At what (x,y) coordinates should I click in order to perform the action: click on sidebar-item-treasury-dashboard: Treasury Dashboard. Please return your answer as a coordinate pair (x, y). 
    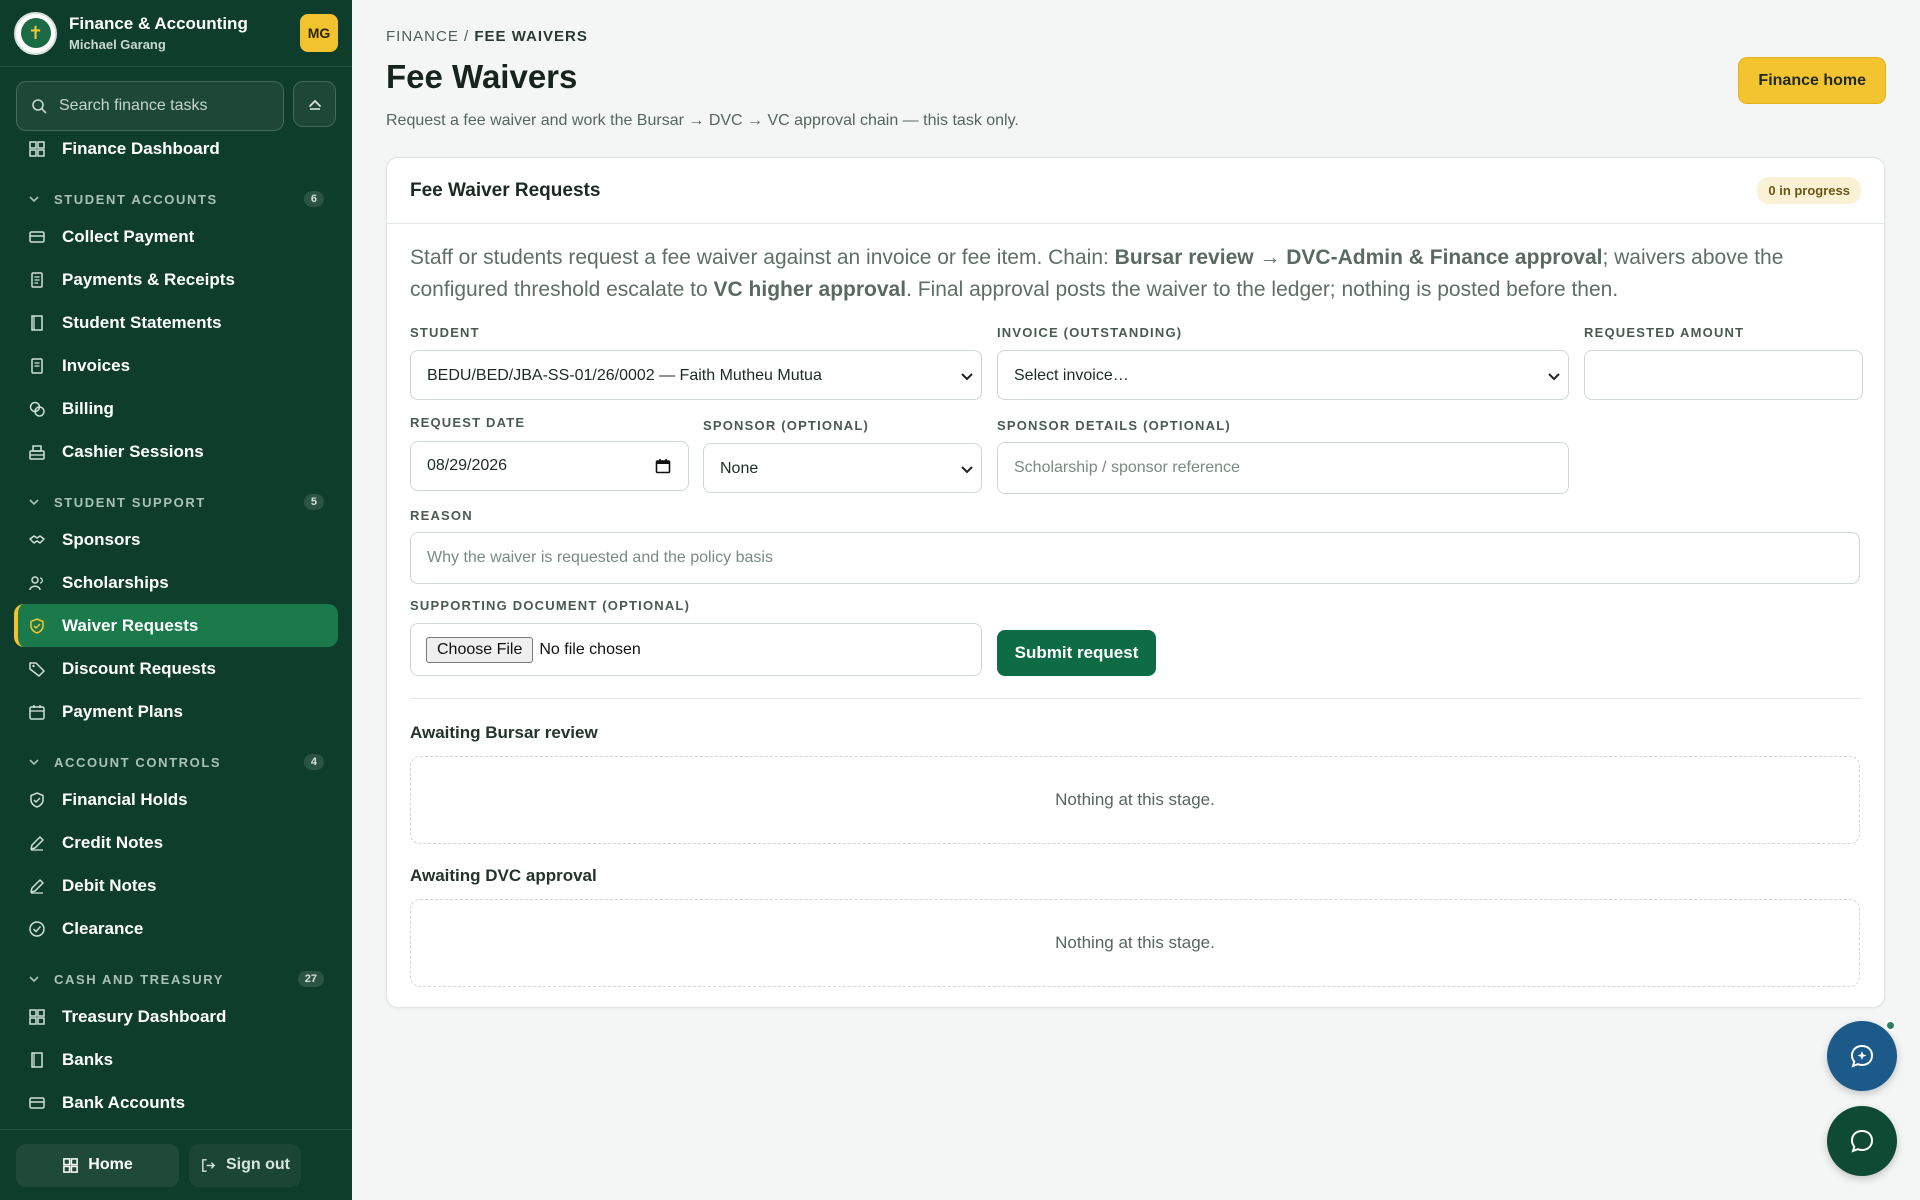
    Looking at the image, I should click on (176, 1016).